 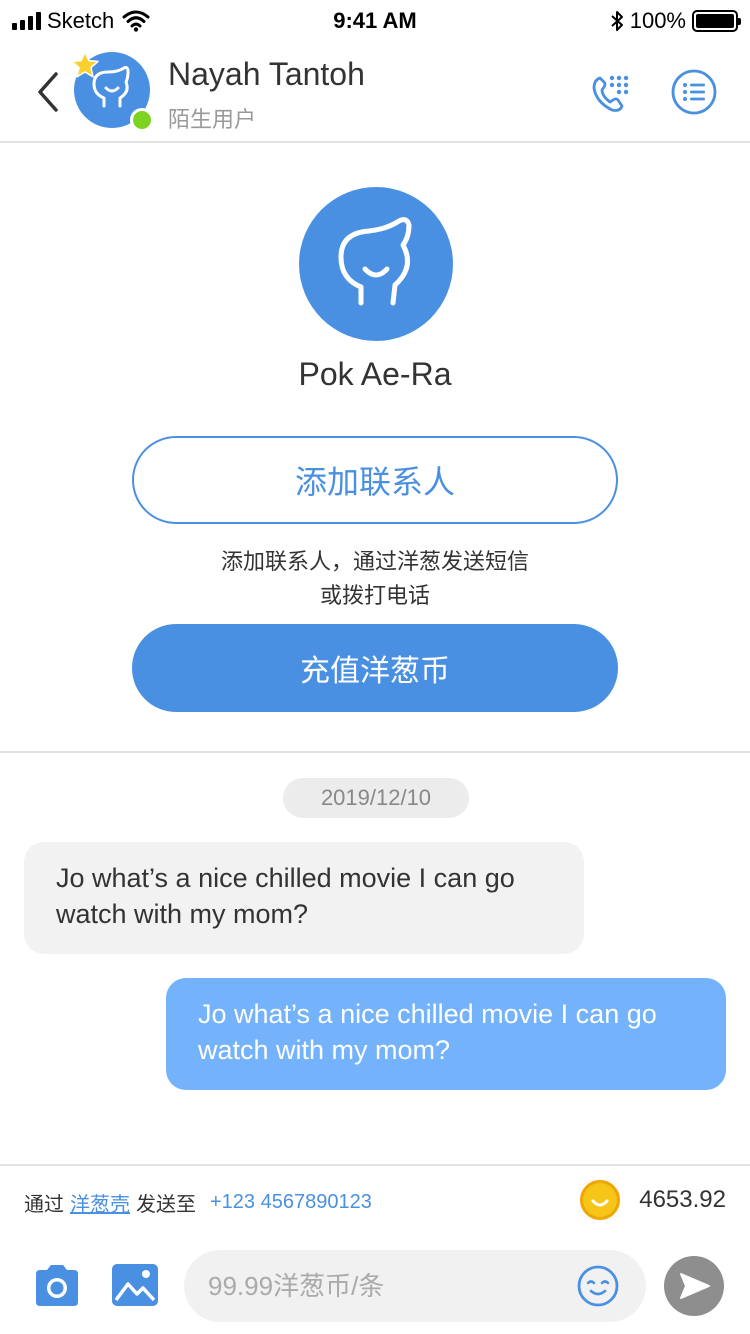 I want to click on status-right: 100%, so click(x=675, y=21).